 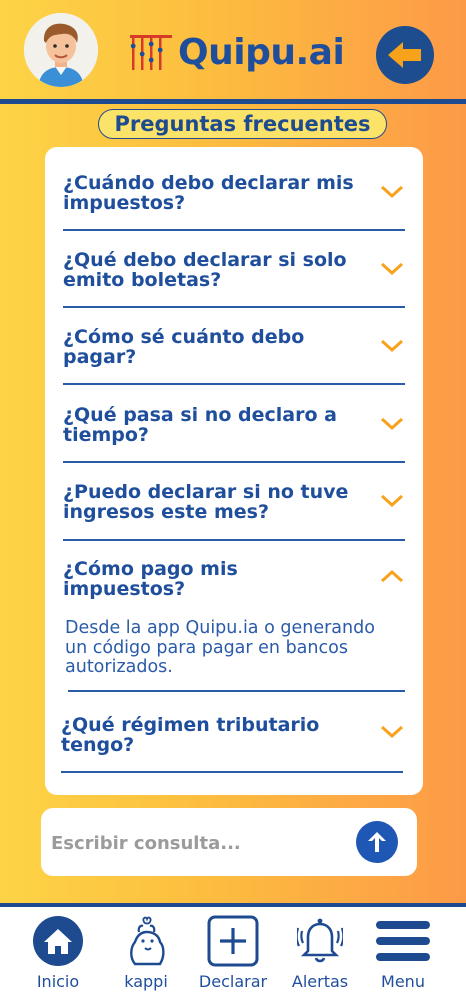 I want to click on nav-item-inicio: Inicio, so click(x=58, y=956).